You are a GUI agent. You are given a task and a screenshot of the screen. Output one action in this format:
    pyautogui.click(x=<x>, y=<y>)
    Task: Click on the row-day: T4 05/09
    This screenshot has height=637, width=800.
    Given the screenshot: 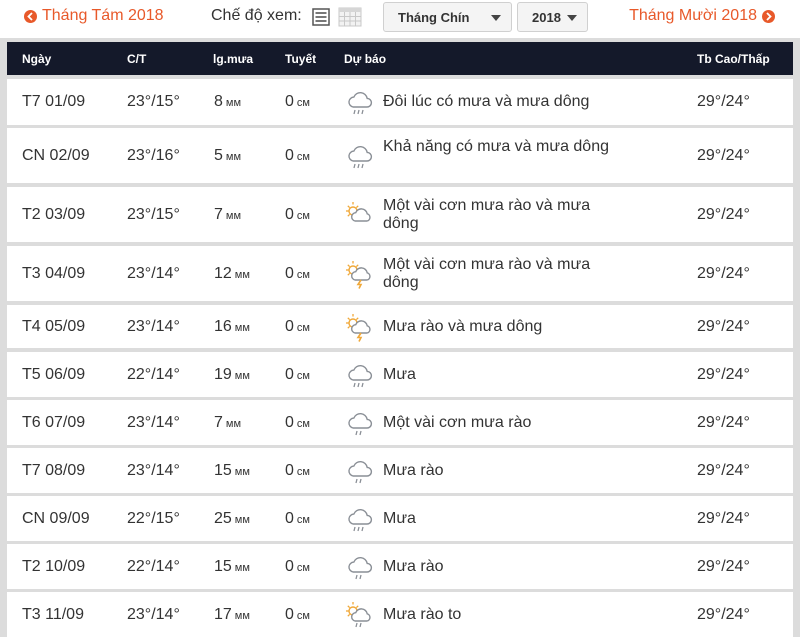 What is the action you would take?
    pyautogui.click(x=54, y=326)
    